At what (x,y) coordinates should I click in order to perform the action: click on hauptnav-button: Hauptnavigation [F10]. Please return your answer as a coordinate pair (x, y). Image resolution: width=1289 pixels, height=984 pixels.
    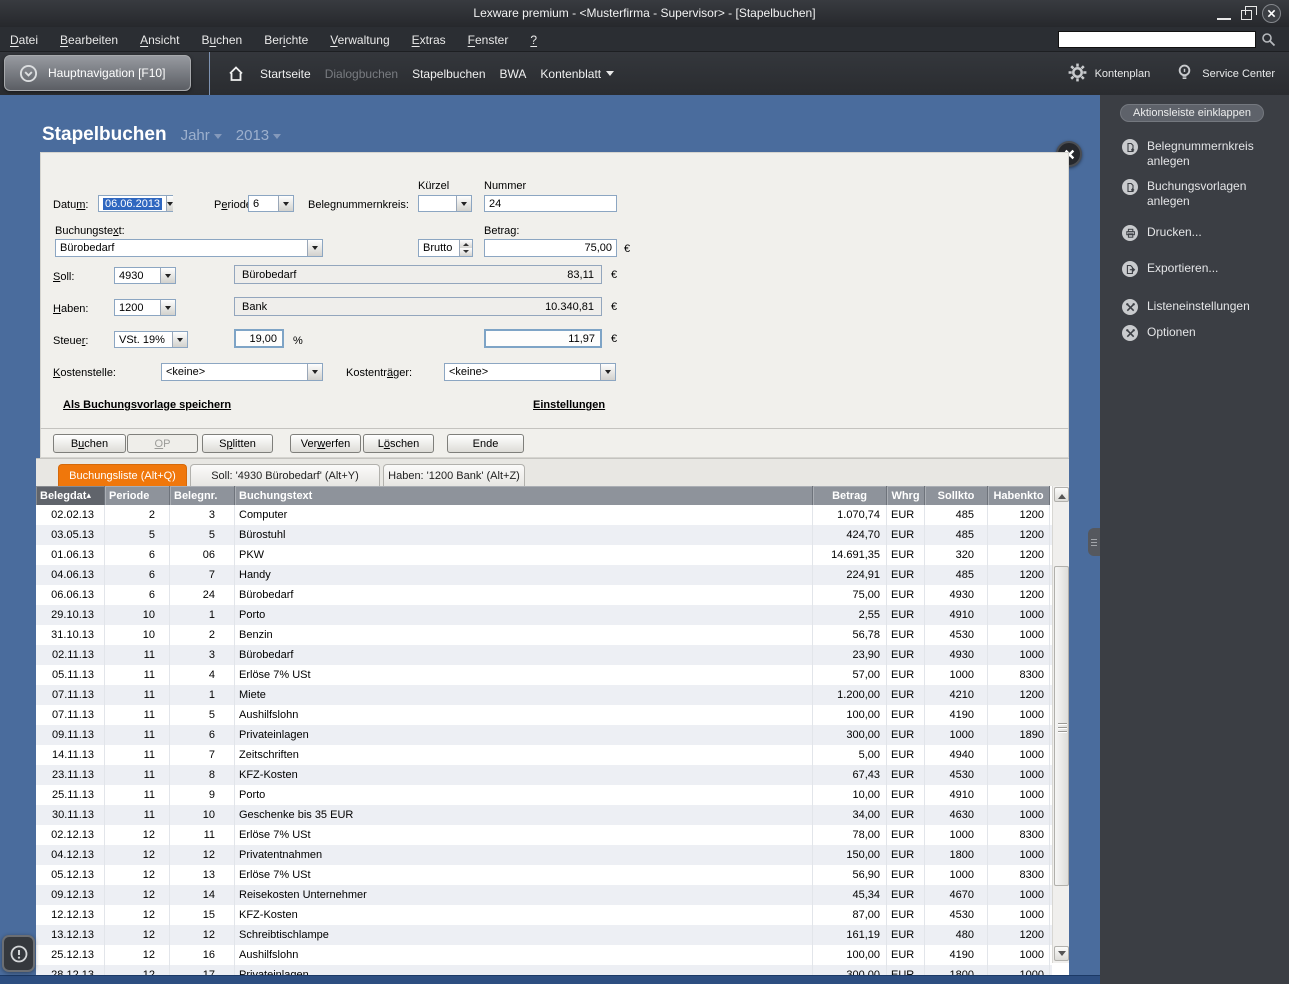
    Looking at the image, I should click on (97, 73).